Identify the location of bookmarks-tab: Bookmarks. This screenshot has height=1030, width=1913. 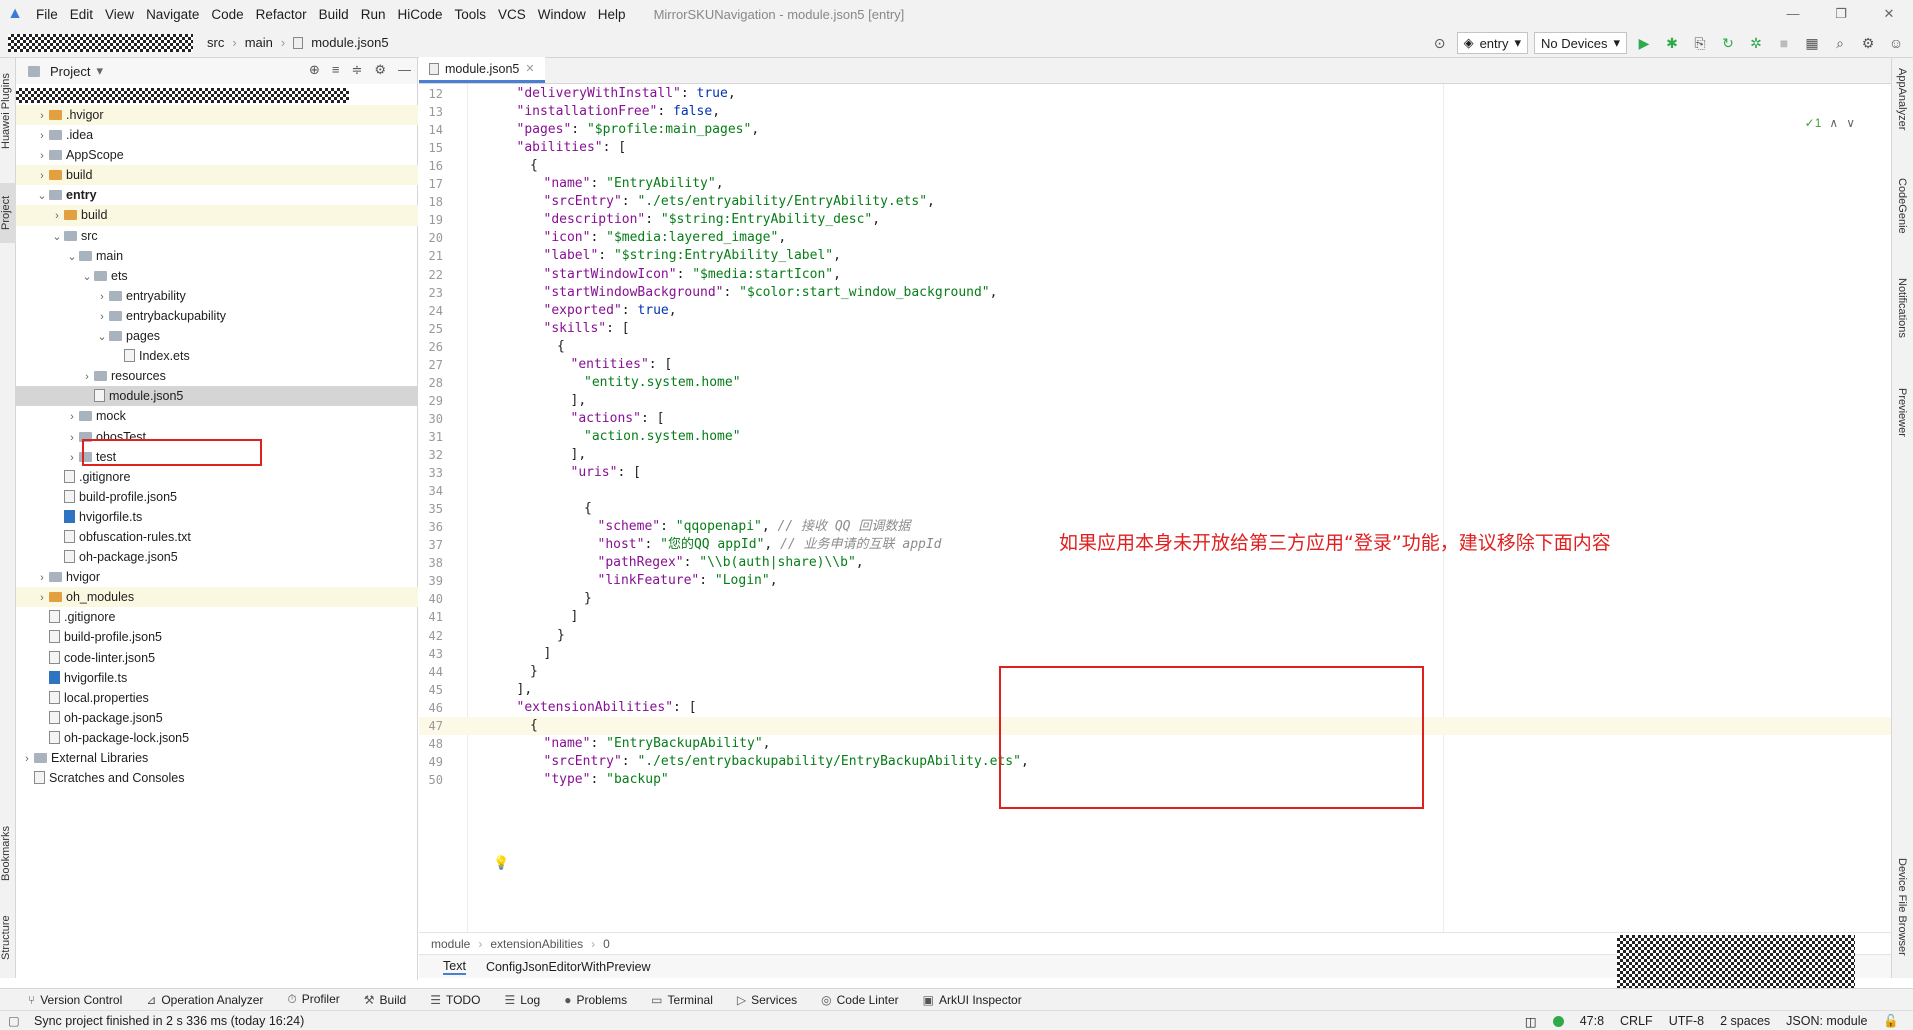
(8, 853).